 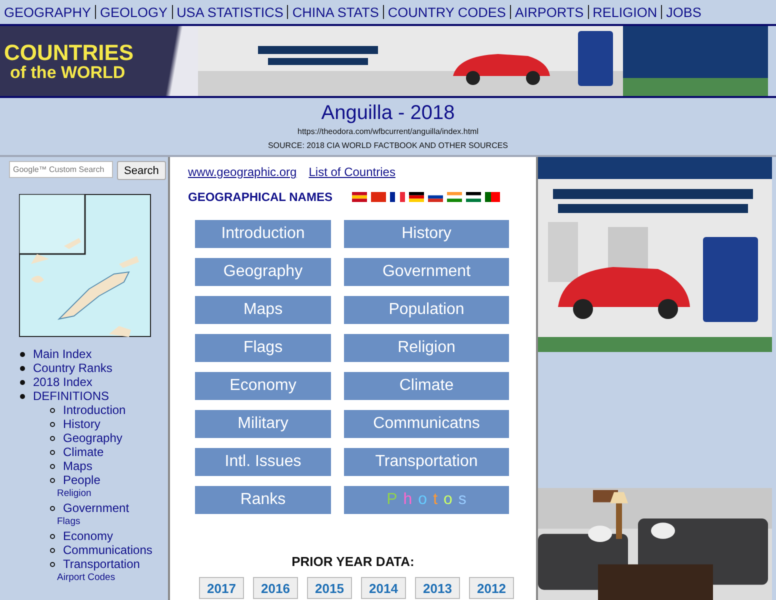 I want to click on sidebar-link: Climate, so click(x=83, y=452).